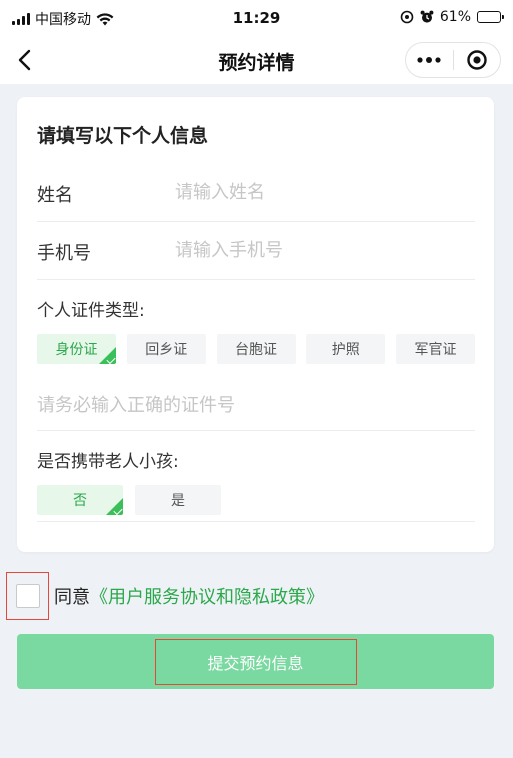 This screenshot has height=758, width=513. I want to click on status-right: 61%, so click(452, 17).